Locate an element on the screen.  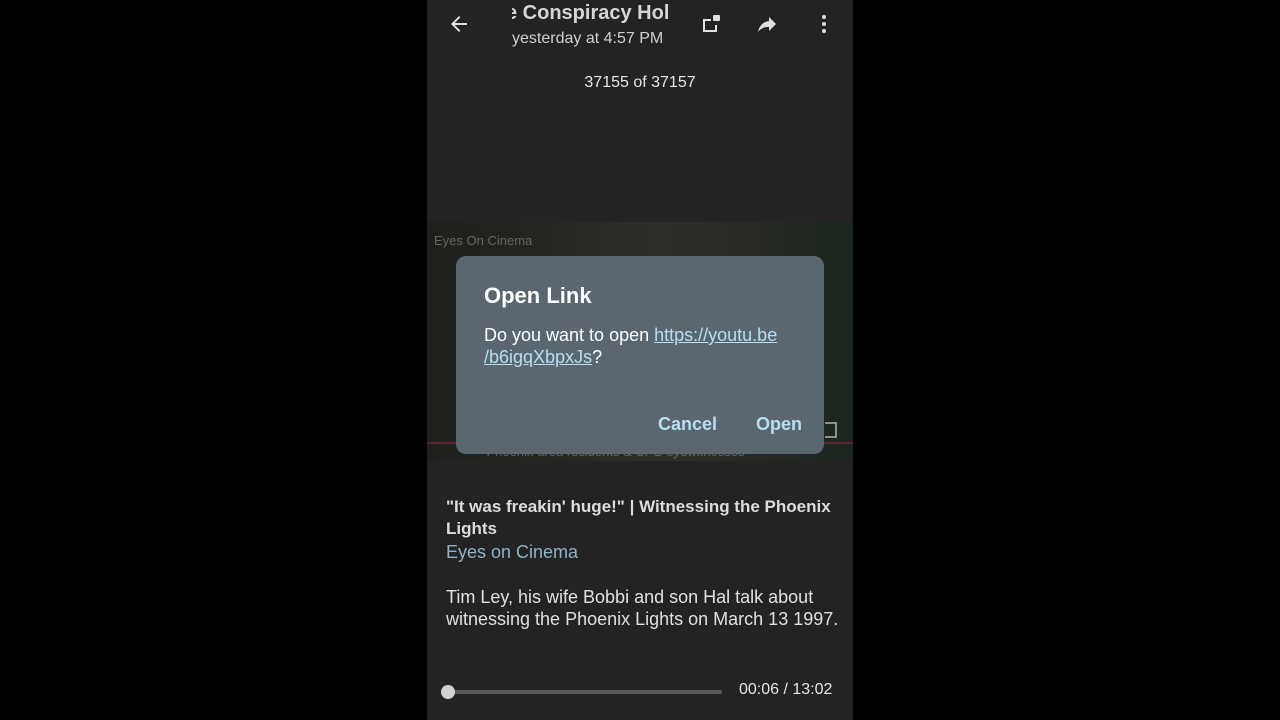
message-timestamp: yesterday at 4:57 PM is located at coordinates (588, 38).